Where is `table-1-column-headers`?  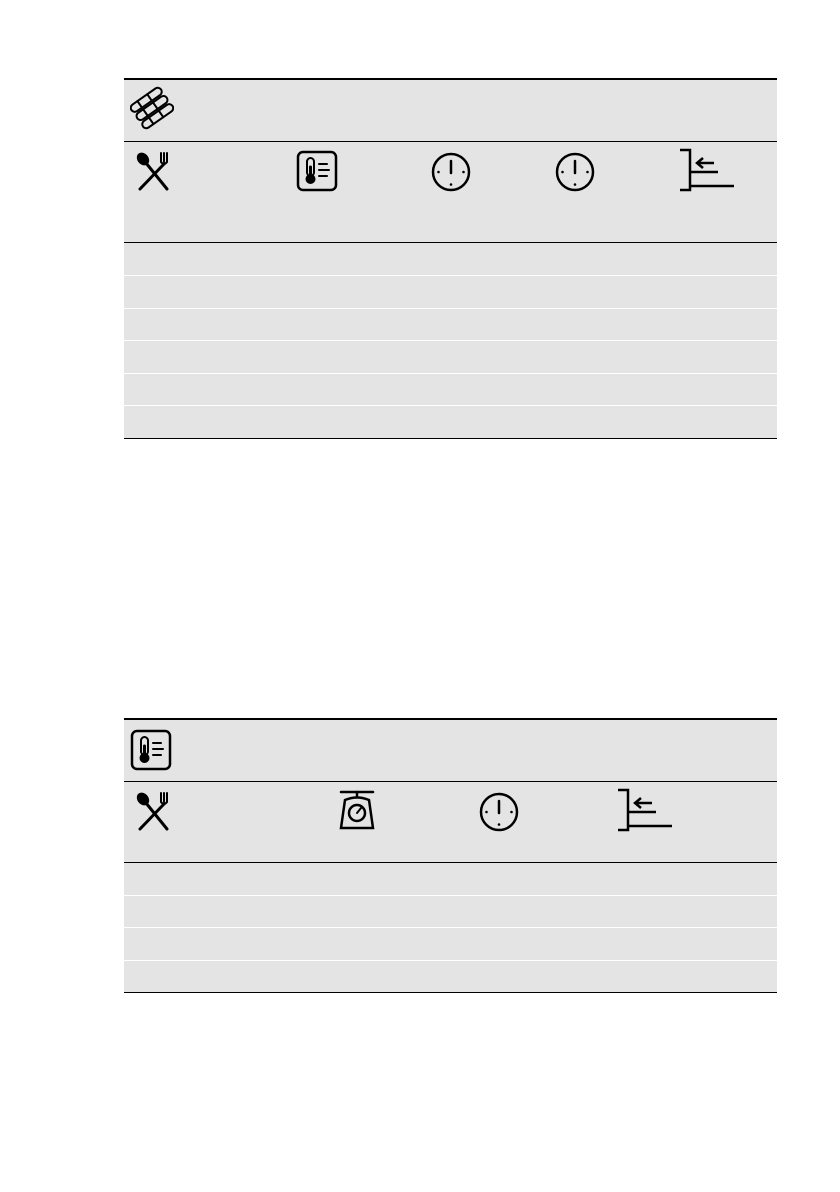 table-1-column-headers is located at coordinates (450, 192).